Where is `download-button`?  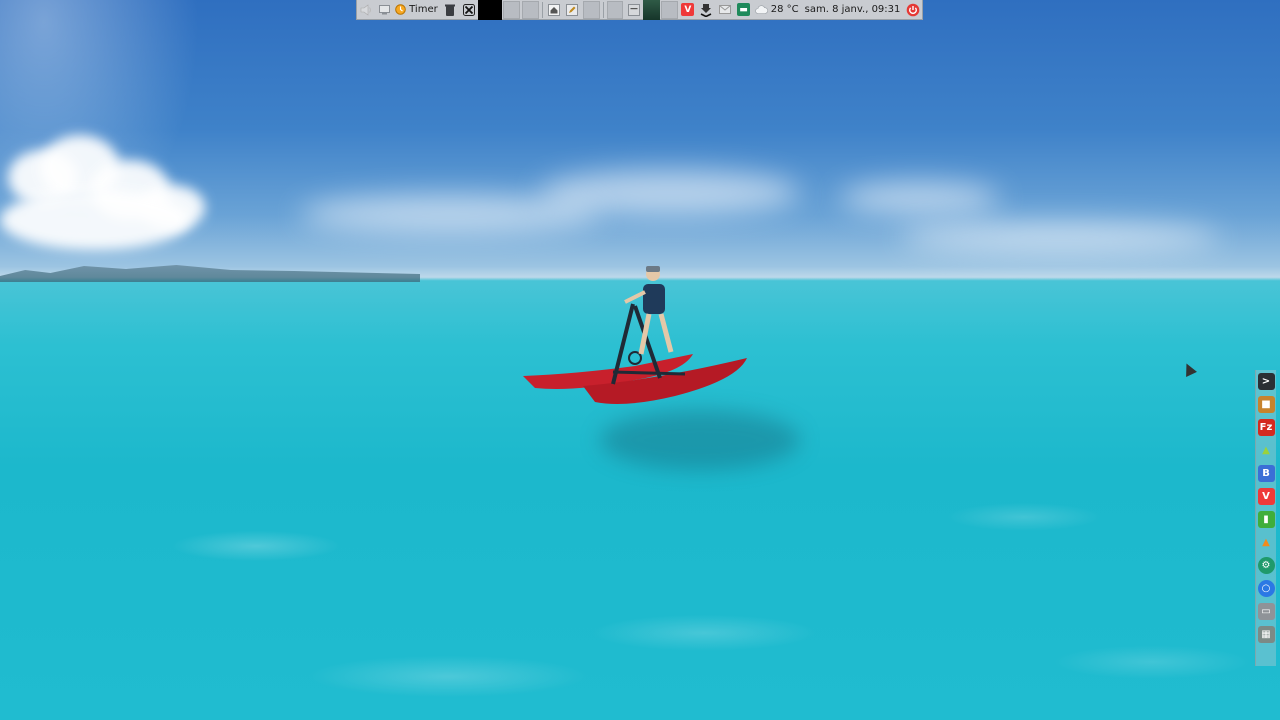 download-button is located at coordinates (706, 10).